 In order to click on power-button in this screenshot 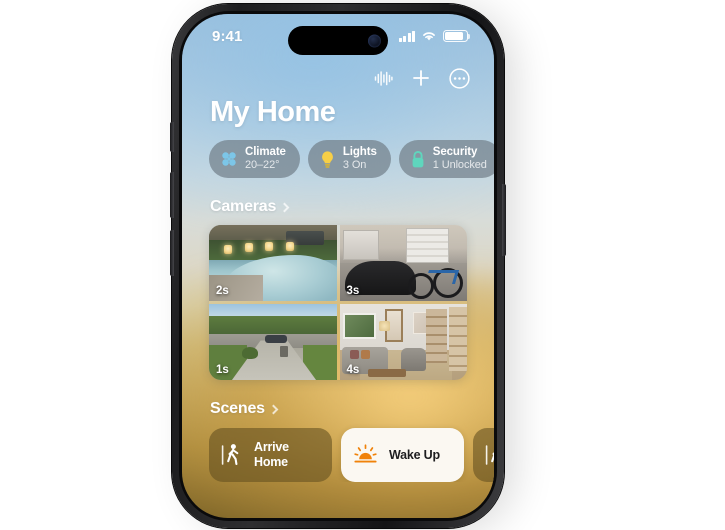, I will do `click(504, 220)`.